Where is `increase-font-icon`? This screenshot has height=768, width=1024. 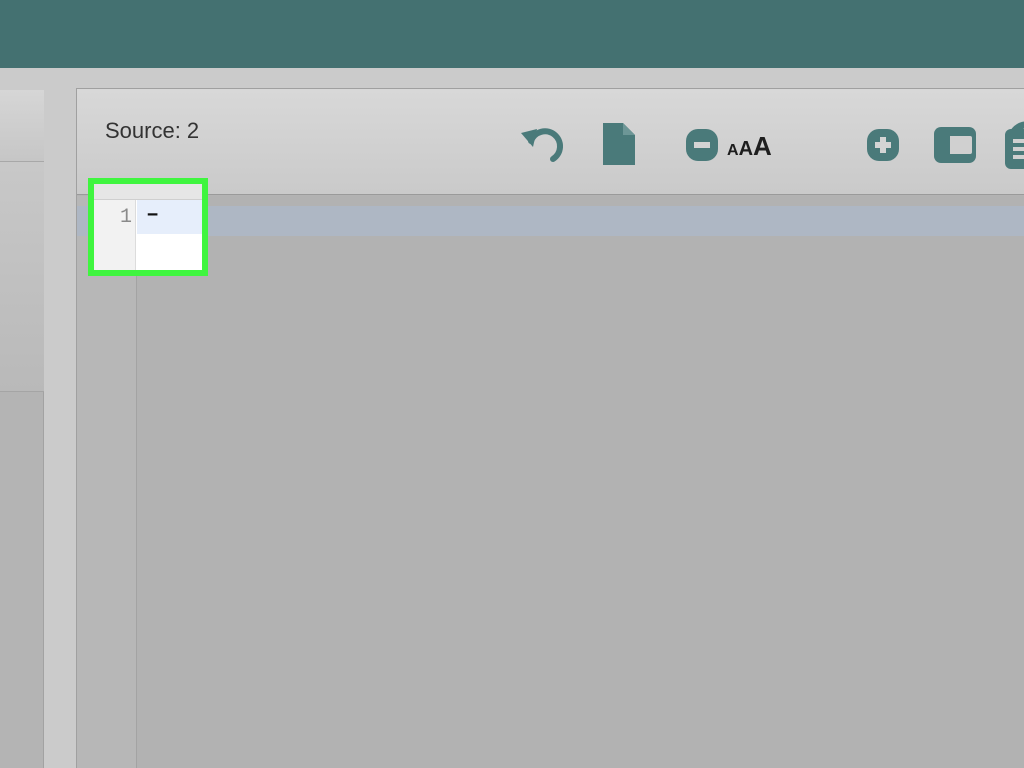 increase-font-icon is located at coordinates (885, 144).